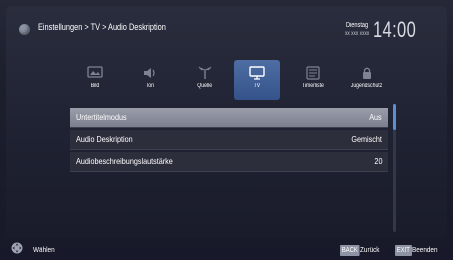  What do you see at coordinates (124, 161) in the screenshot?
I see `list-item-label: Audiobeschreibungslautstärke` at bounding box center [124, 161].